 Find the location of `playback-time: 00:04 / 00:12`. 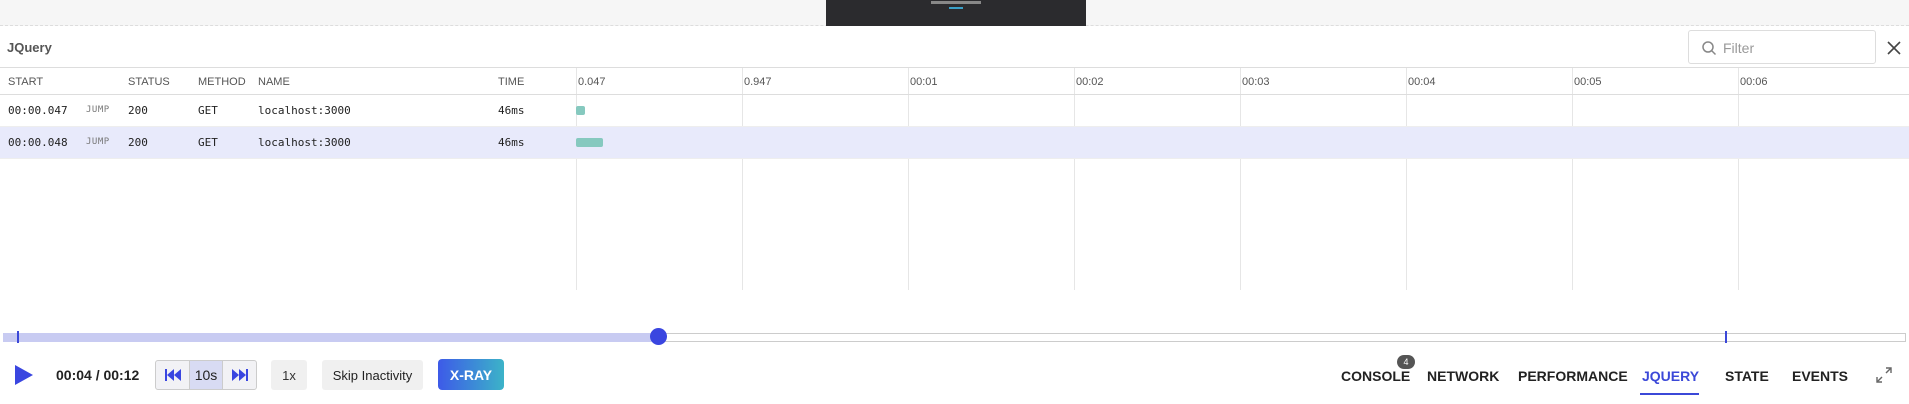

playback-time: 00:04 / 00:12 is located at coordinates (98, 375).